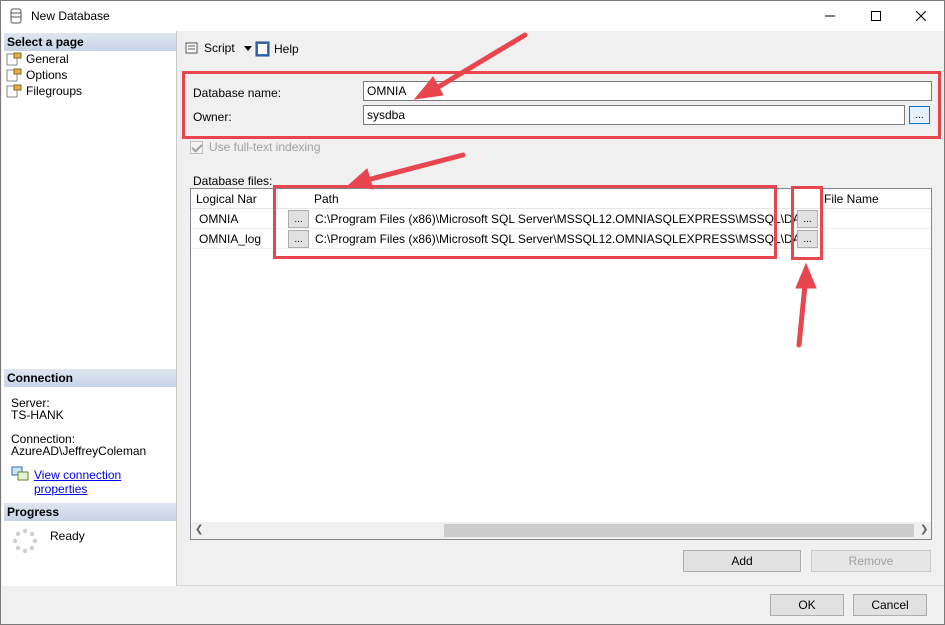 This screenshot has height=625, width=945. I want to click on logical-name-cell: OMNIA_log, so click(230, 239).